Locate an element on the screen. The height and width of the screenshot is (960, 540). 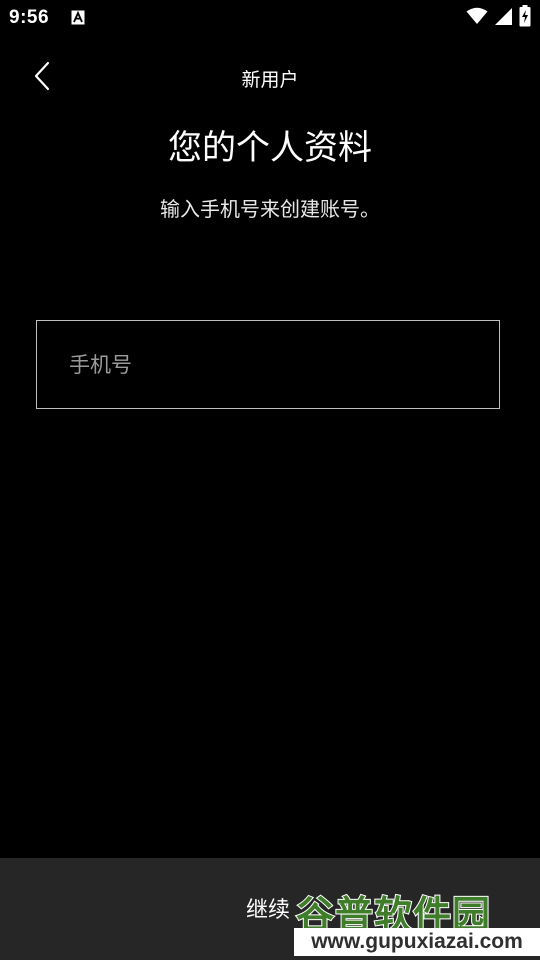
watermark-url: www.gupuxiazai.com is located at coordinates (417, 942).